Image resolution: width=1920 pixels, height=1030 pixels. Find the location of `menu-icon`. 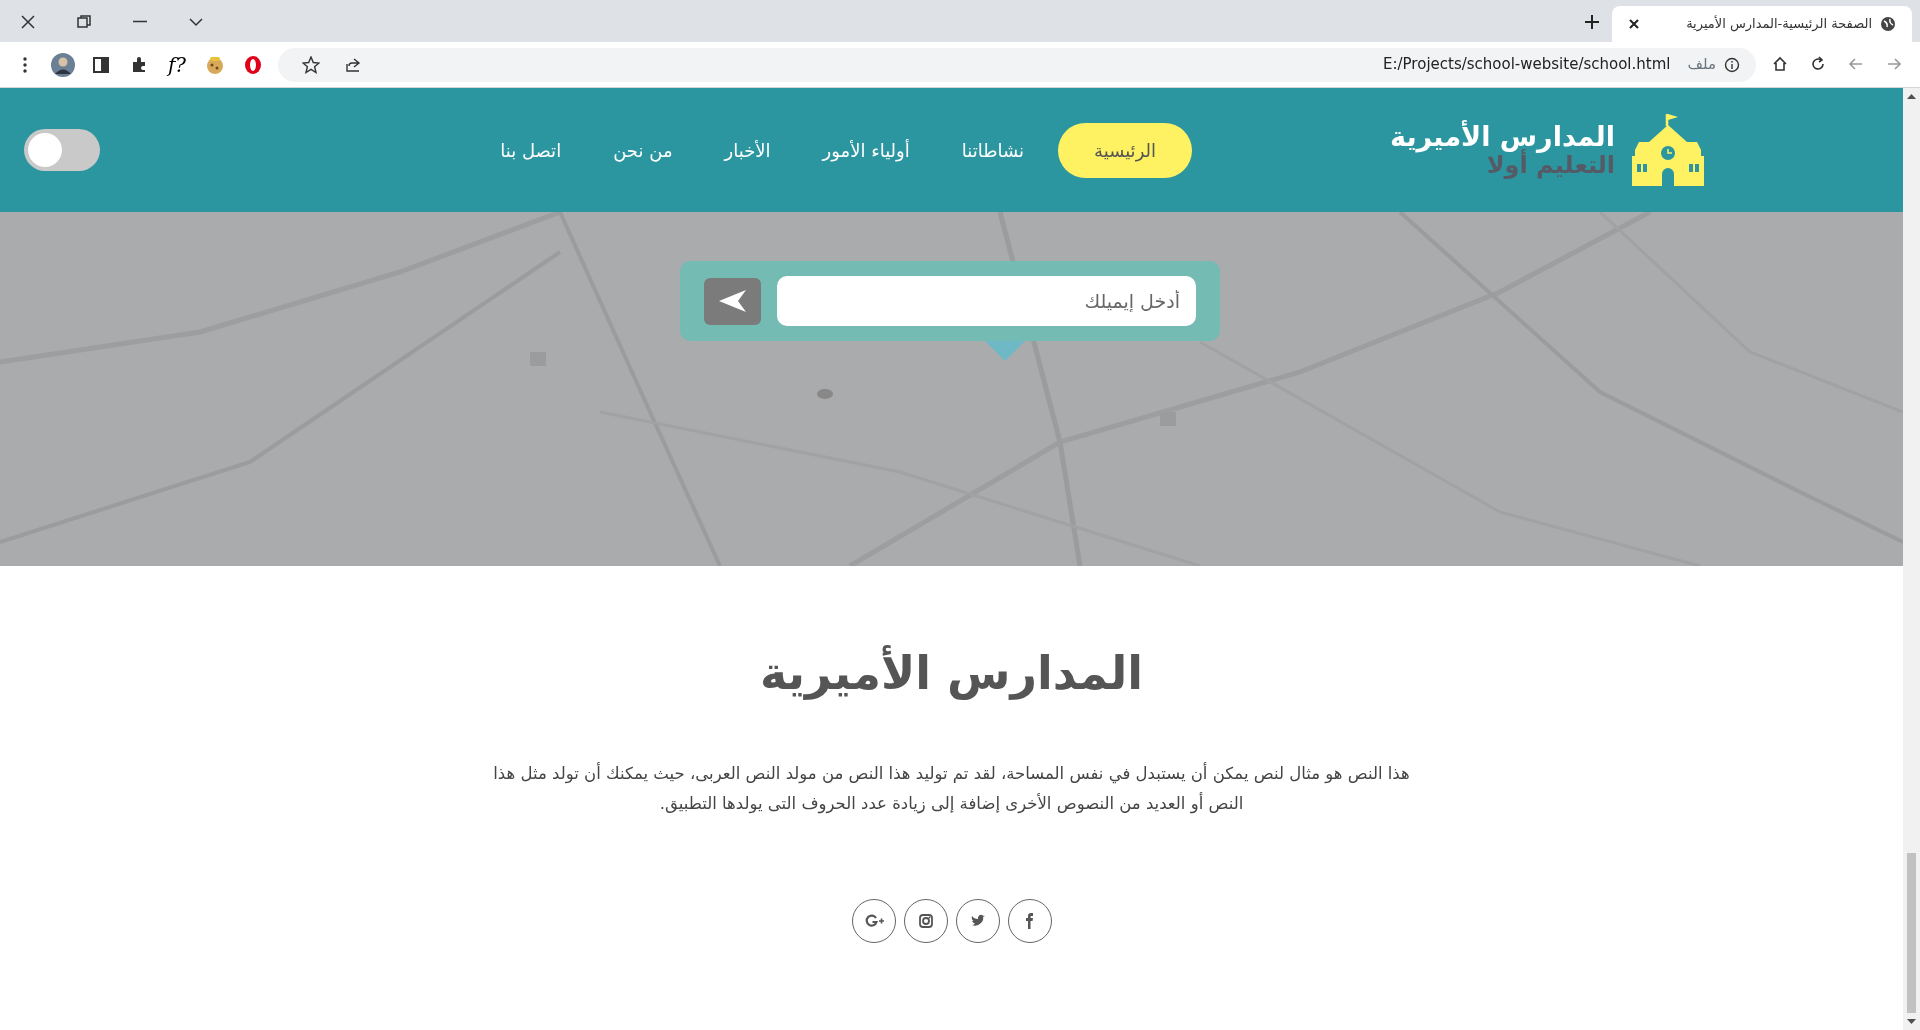

menu-icon is located at coordinates (25, 65).